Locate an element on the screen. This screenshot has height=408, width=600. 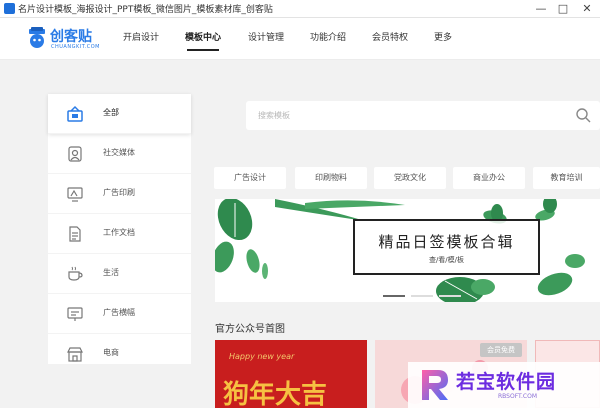
sidebar-item-all: 全部 is located at coordinates (119, 114).